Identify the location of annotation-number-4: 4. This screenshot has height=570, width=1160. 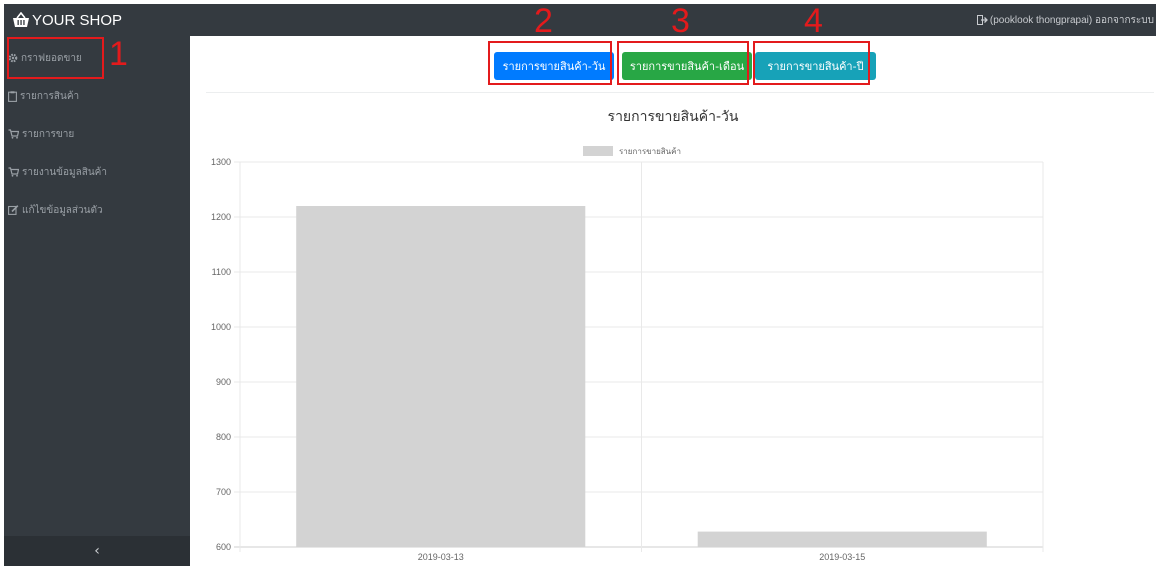
(813, 21).